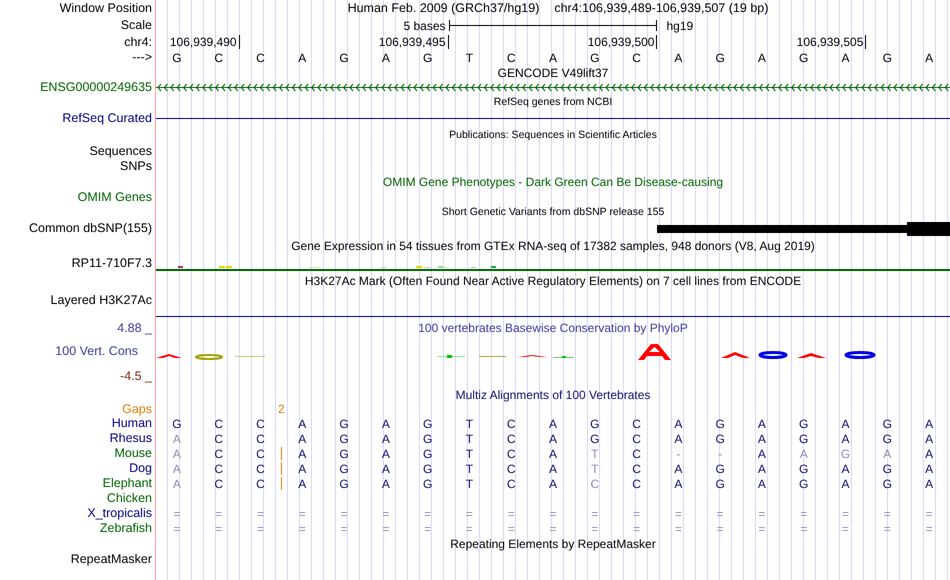 Image resolution: width=950 pixels, height=580 pixels. What do you see at coordinates (133, 453) in the screenshot?
I see `species-label: Mouse` at bounding box center [133, 453].